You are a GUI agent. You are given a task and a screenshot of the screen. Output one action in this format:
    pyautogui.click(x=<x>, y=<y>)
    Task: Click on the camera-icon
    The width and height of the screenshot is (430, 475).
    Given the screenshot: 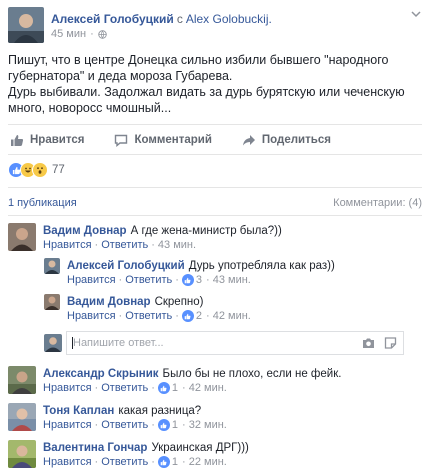 What is the action you would take?
    pyautogui.click(x=368, y=343)
    